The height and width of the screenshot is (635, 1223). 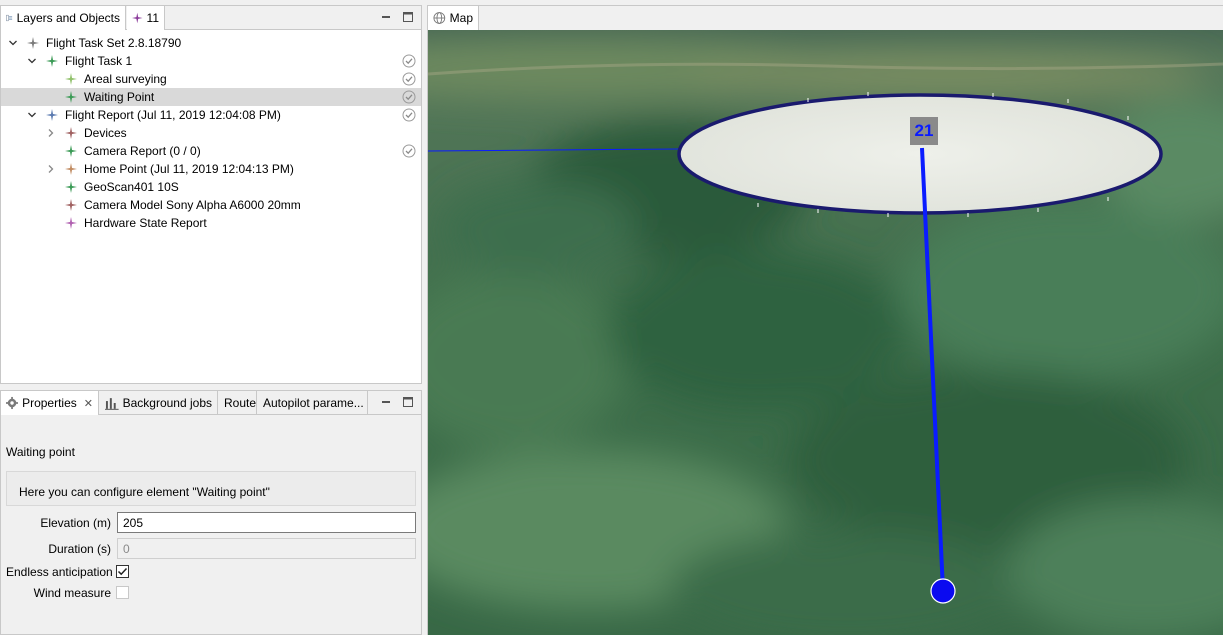 I want to click on wind-measure-label: Wind measure, so click(x=72, y=593).